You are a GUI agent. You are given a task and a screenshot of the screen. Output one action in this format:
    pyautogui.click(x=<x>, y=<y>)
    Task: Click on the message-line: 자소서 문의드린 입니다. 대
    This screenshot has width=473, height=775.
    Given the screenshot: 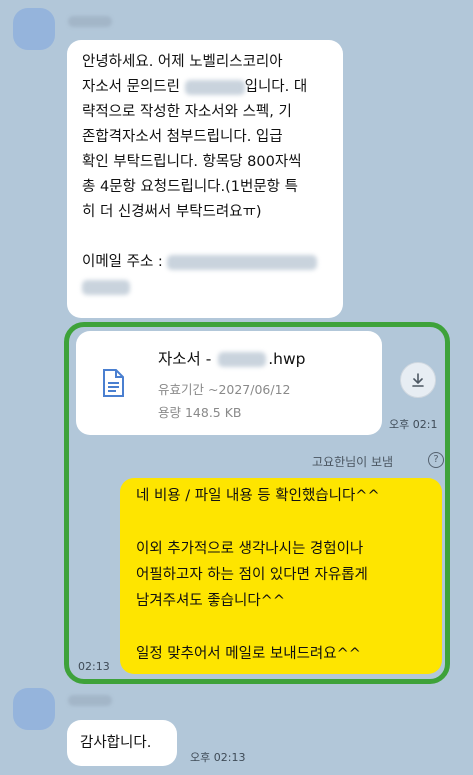 What is the action you would take?
    pyautogui.click(x=195, y=87)
    